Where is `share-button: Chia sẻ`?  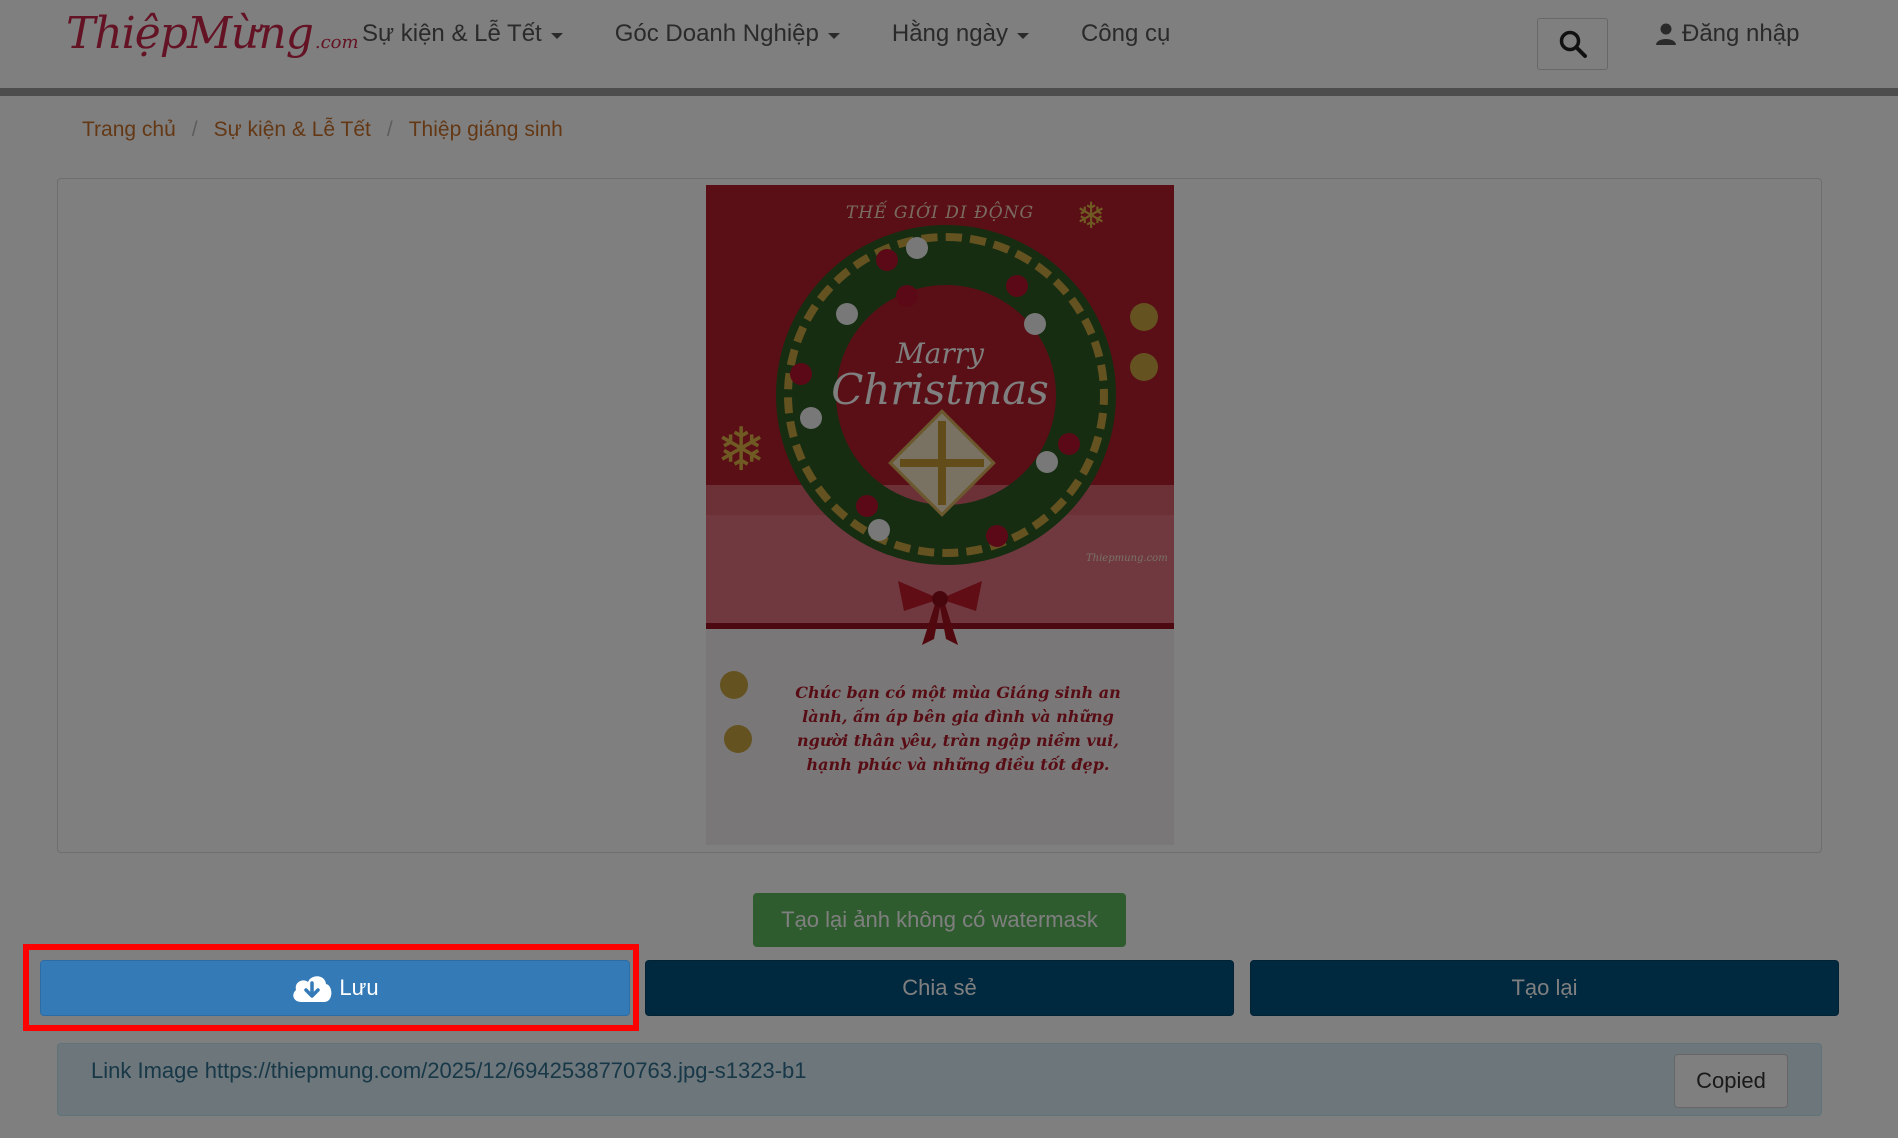
share-button: Chia sẻ is located at coordinates (939, 988).